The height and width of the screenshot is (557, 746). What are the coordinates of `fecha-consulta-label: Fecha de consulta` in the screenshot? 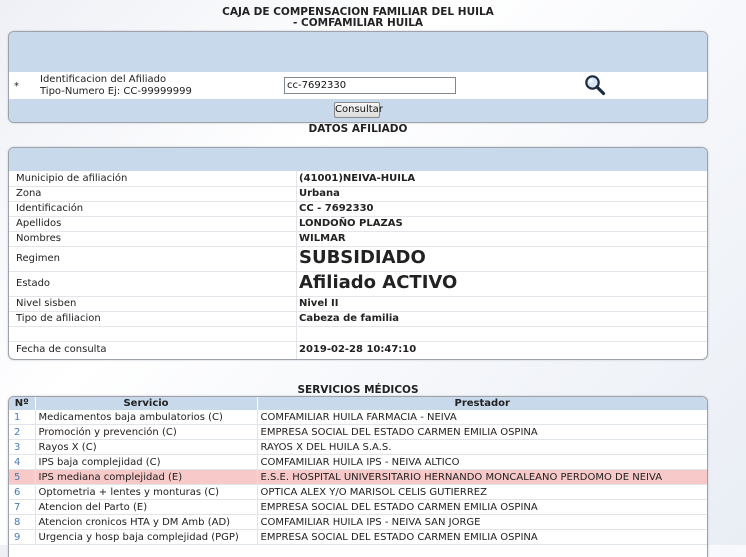 It's located at (61, 349).